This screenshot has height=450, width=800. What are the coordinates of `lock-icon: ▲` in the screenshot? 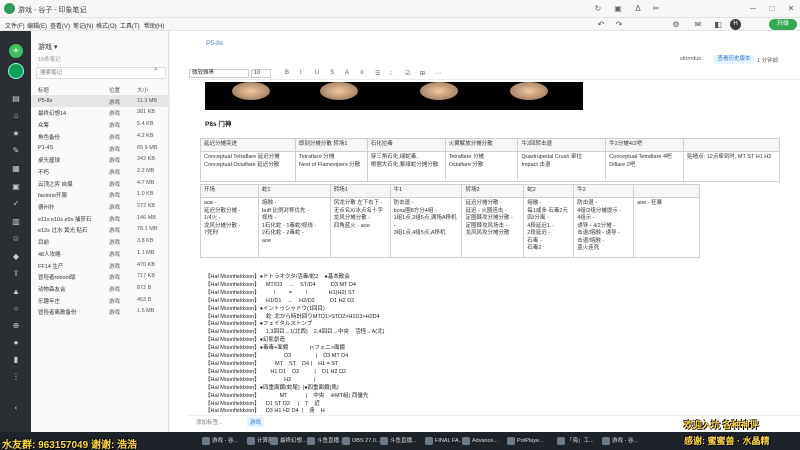 It's located at (16, 292).